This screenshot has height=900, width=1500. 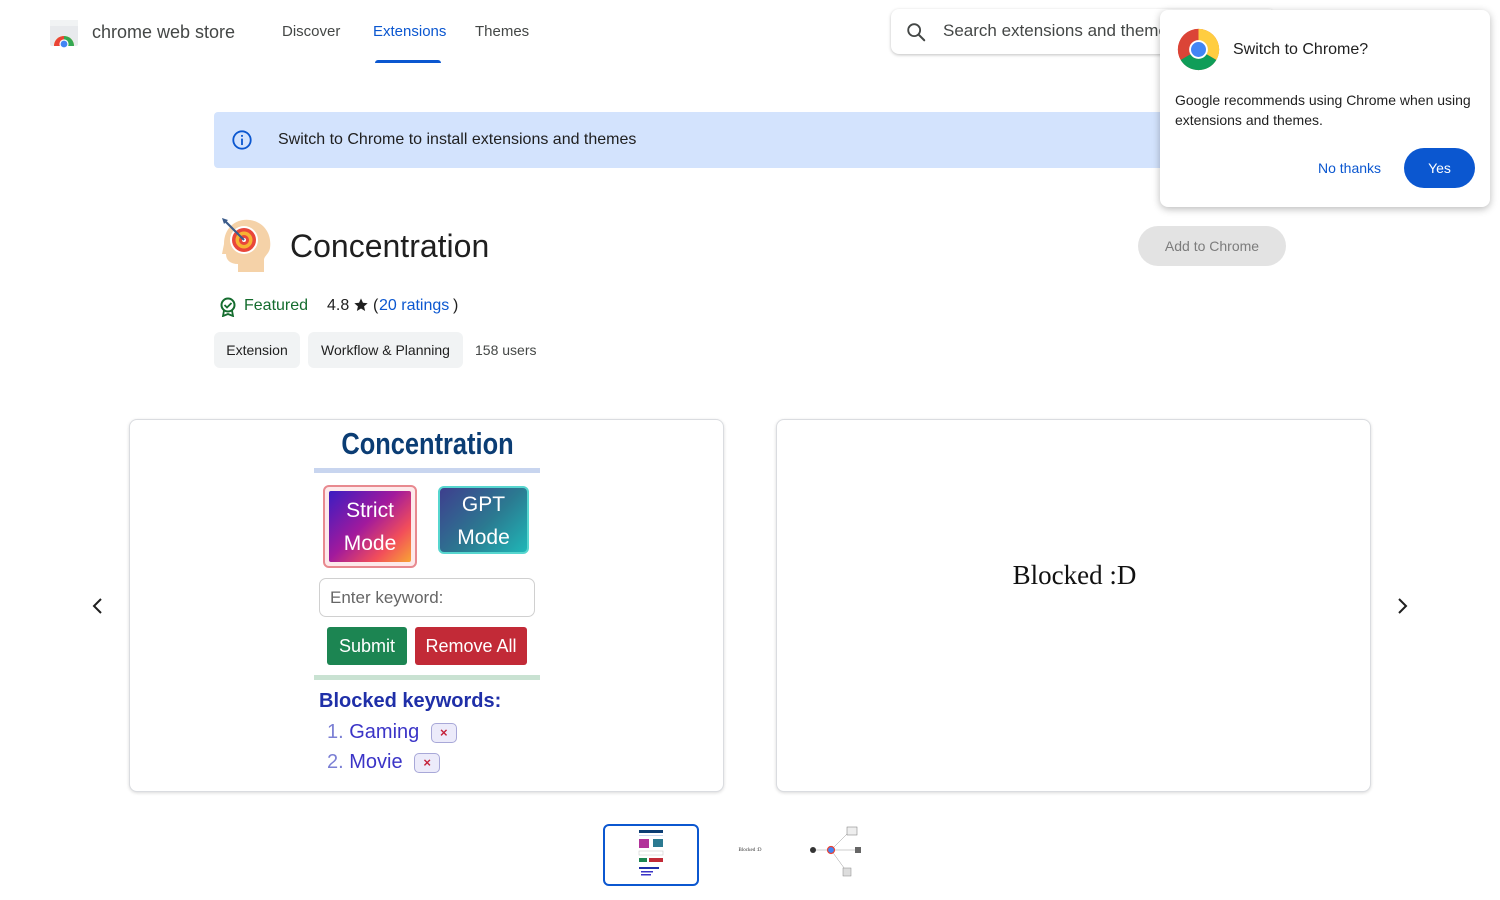 What do you see at coordinates (1301, 49) in the screenshot?
I see `dialog-title: Switch to Chrome?` at bounding box center [1301, 49].